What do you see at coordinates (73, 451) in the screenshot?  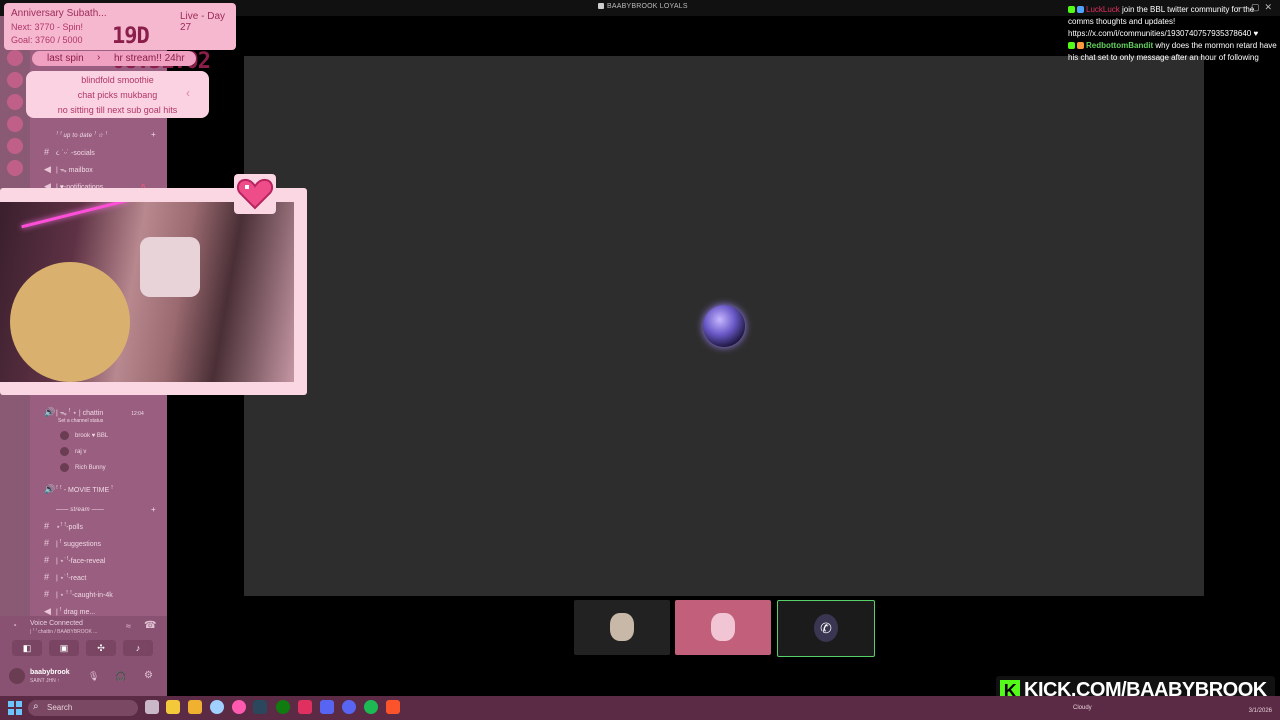 I see `voice-member: raj v` at bounding box center [73, 451].